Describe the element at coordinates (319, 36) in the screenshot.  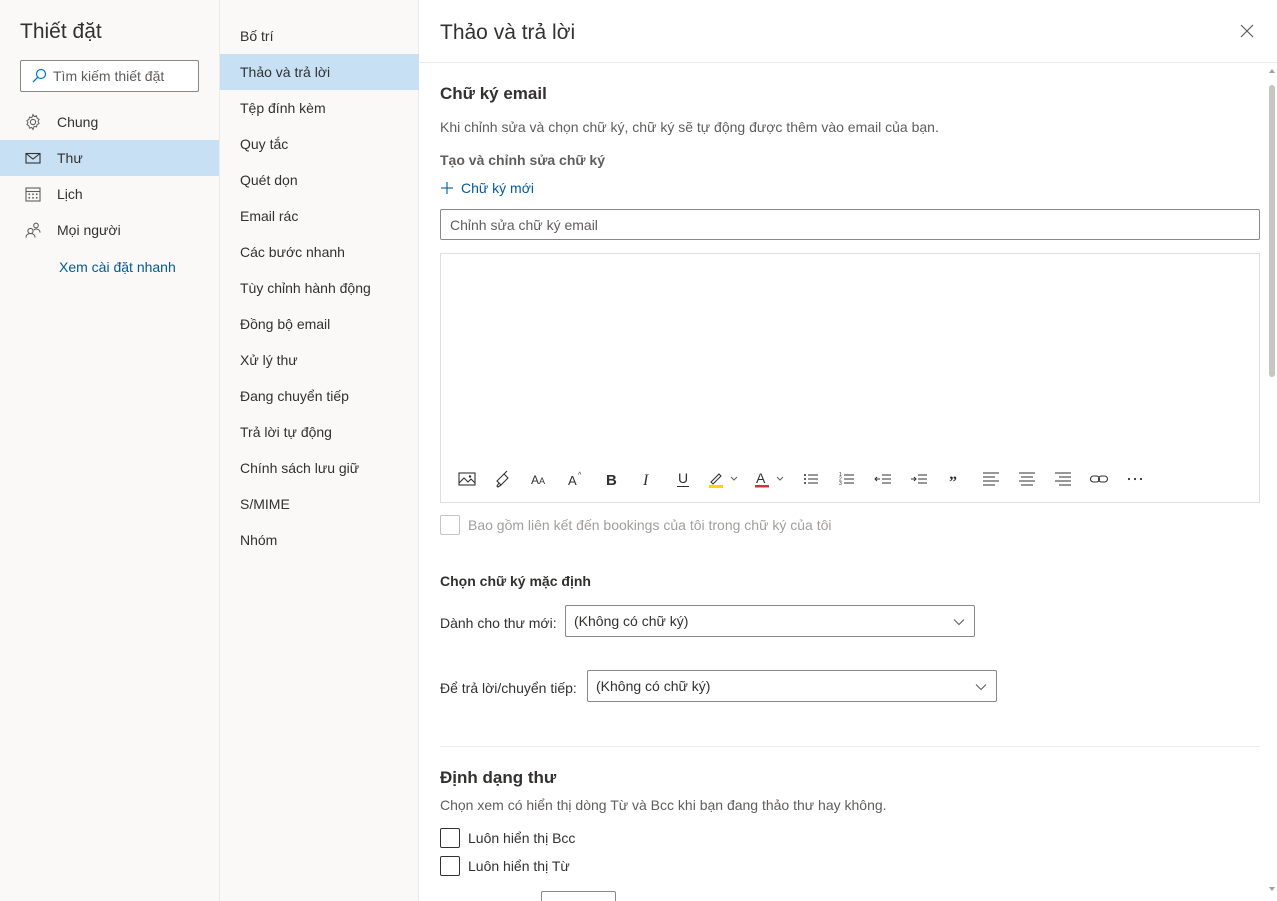
I see `menu-item-layout: Bố trí` at that location.